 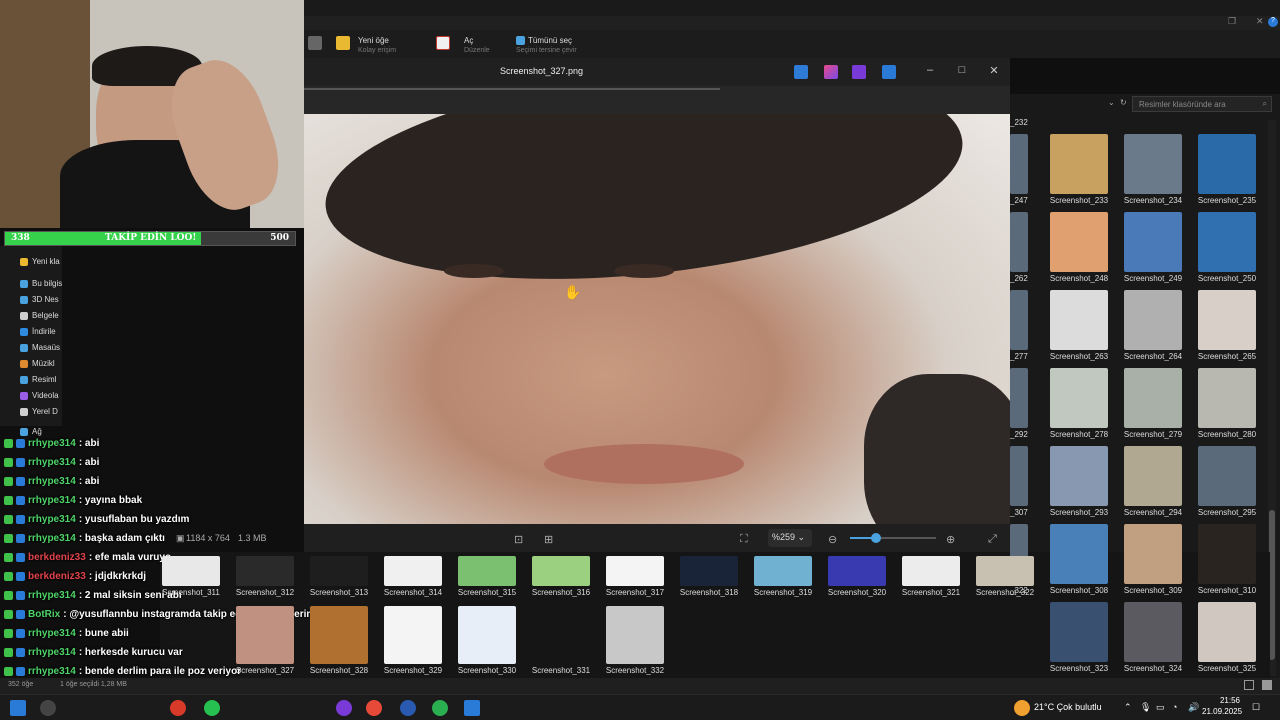 I want to click on filmstrip-label: Screenshot_321, so click(x=931, y=592).